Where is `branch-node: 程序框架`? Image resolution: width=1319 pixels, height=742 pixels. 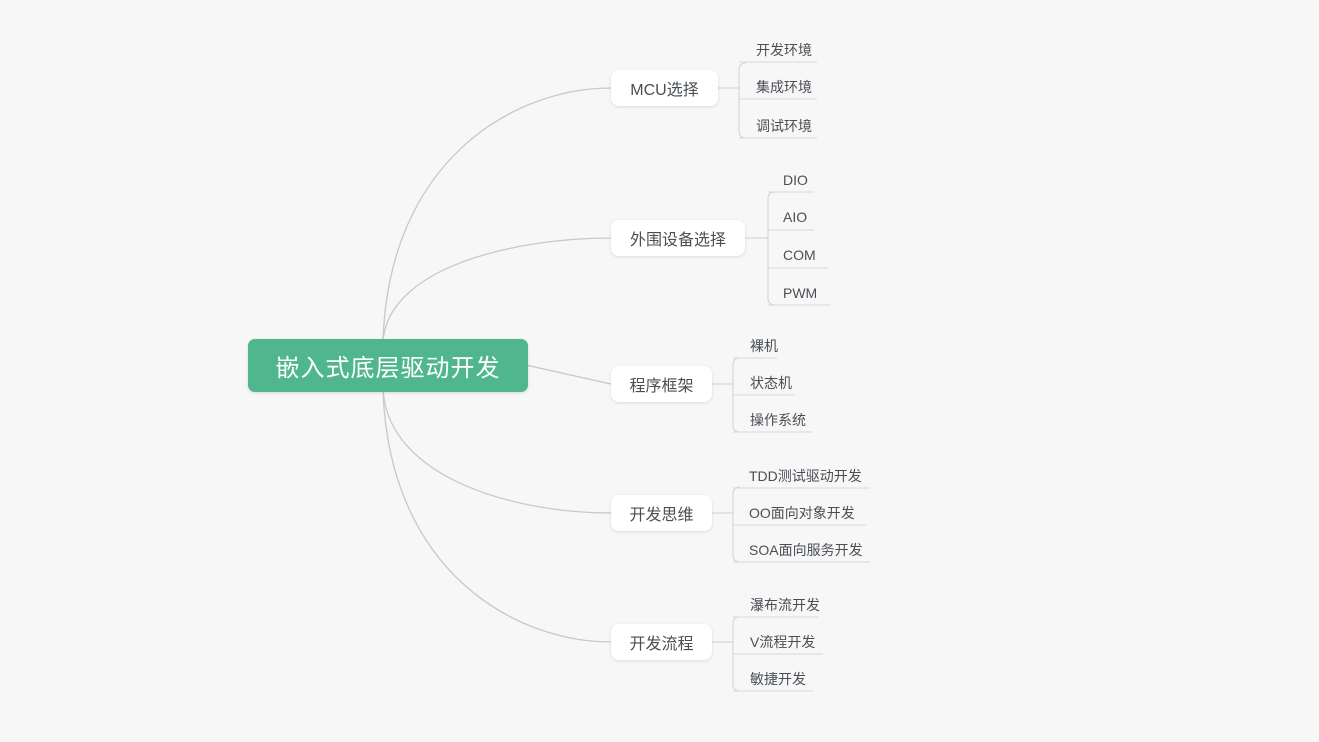 branch-node: 程序框架 is located at coordinates (661, 384).